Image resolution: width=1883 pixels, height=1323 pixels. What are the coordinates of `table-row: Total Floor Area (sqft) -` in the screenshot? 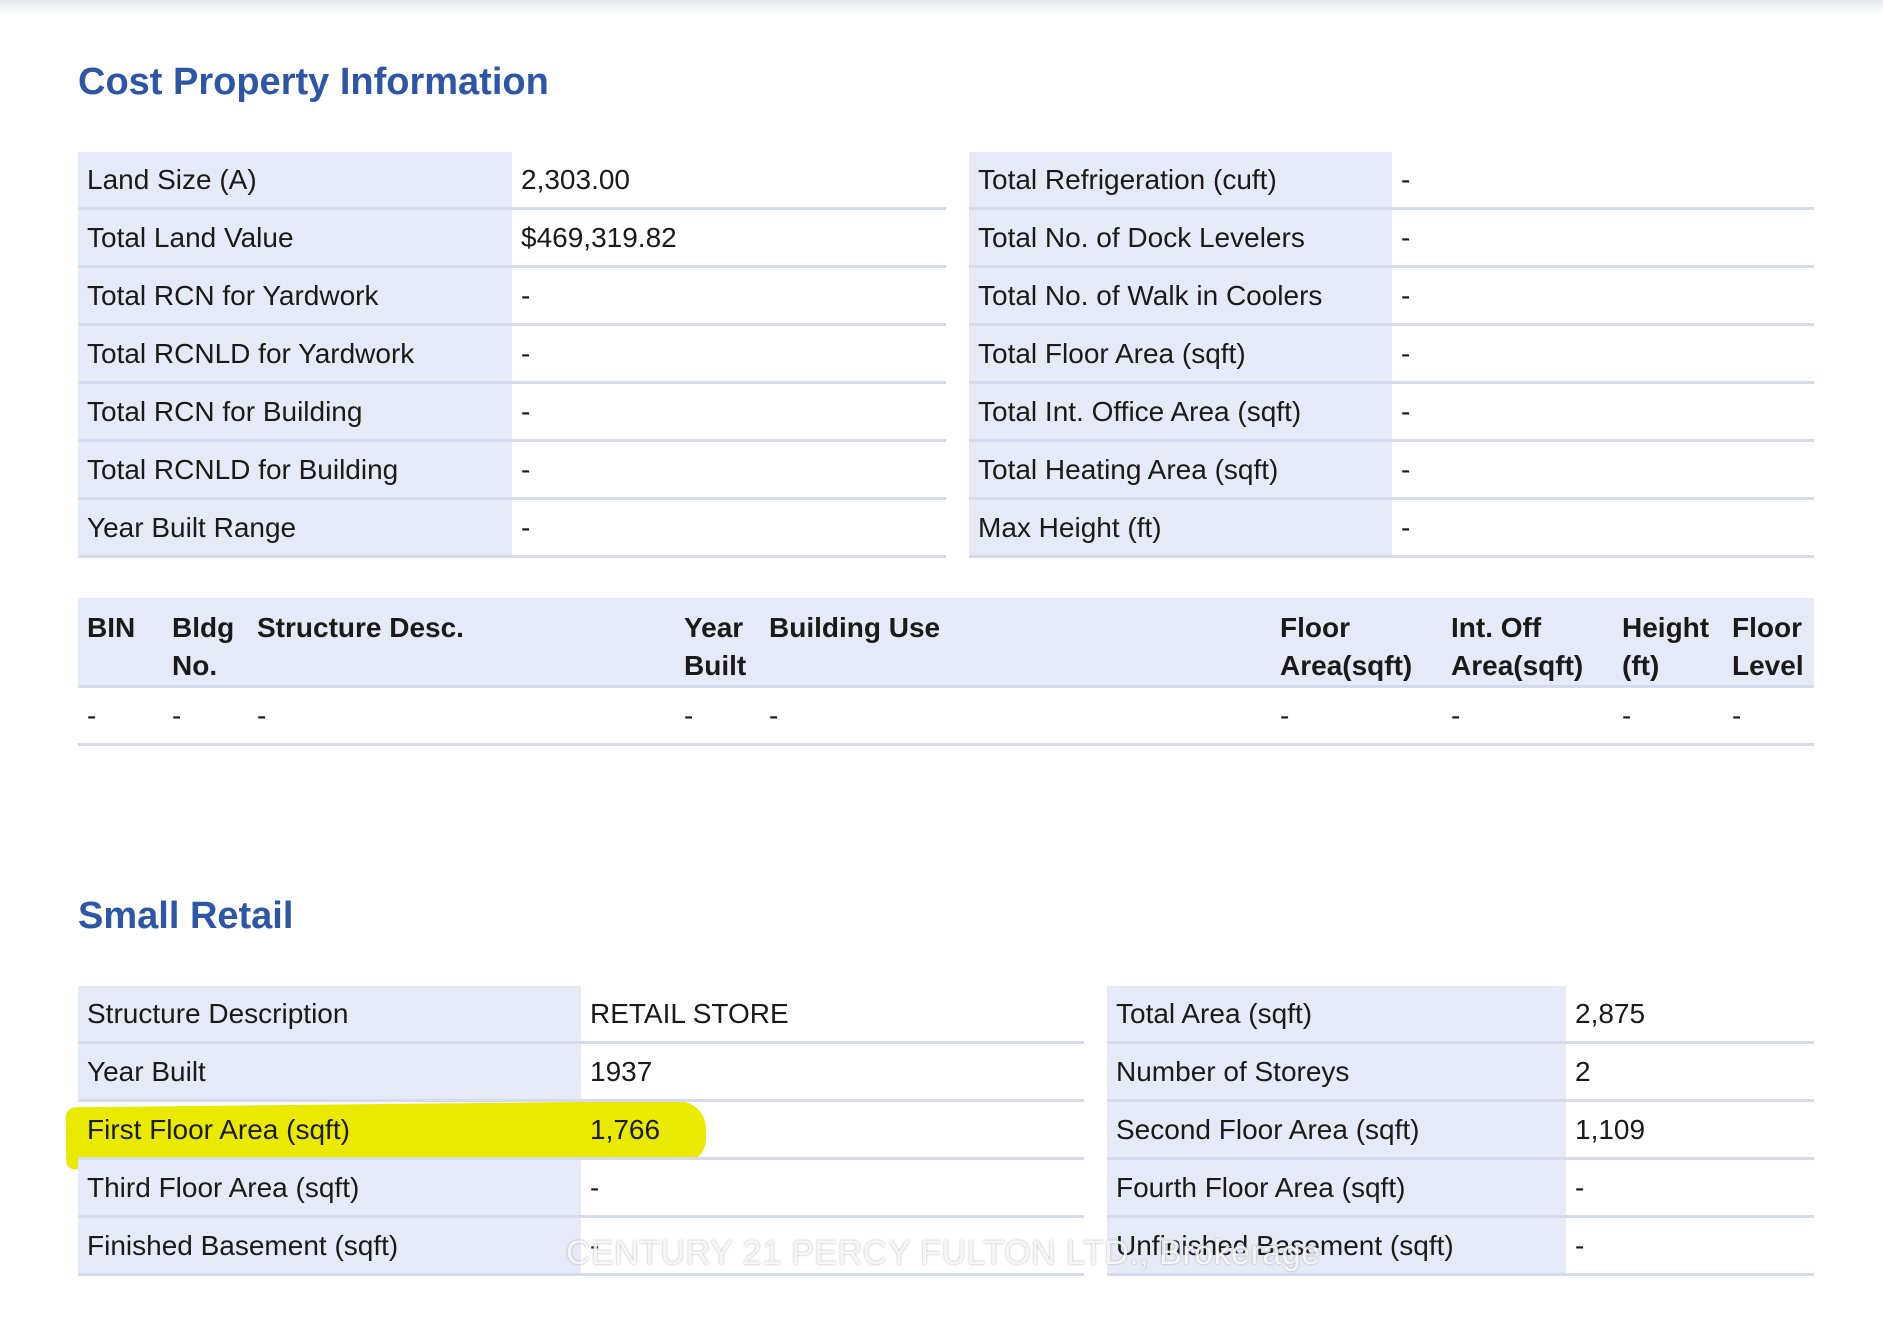 It's located at (1391, 354).